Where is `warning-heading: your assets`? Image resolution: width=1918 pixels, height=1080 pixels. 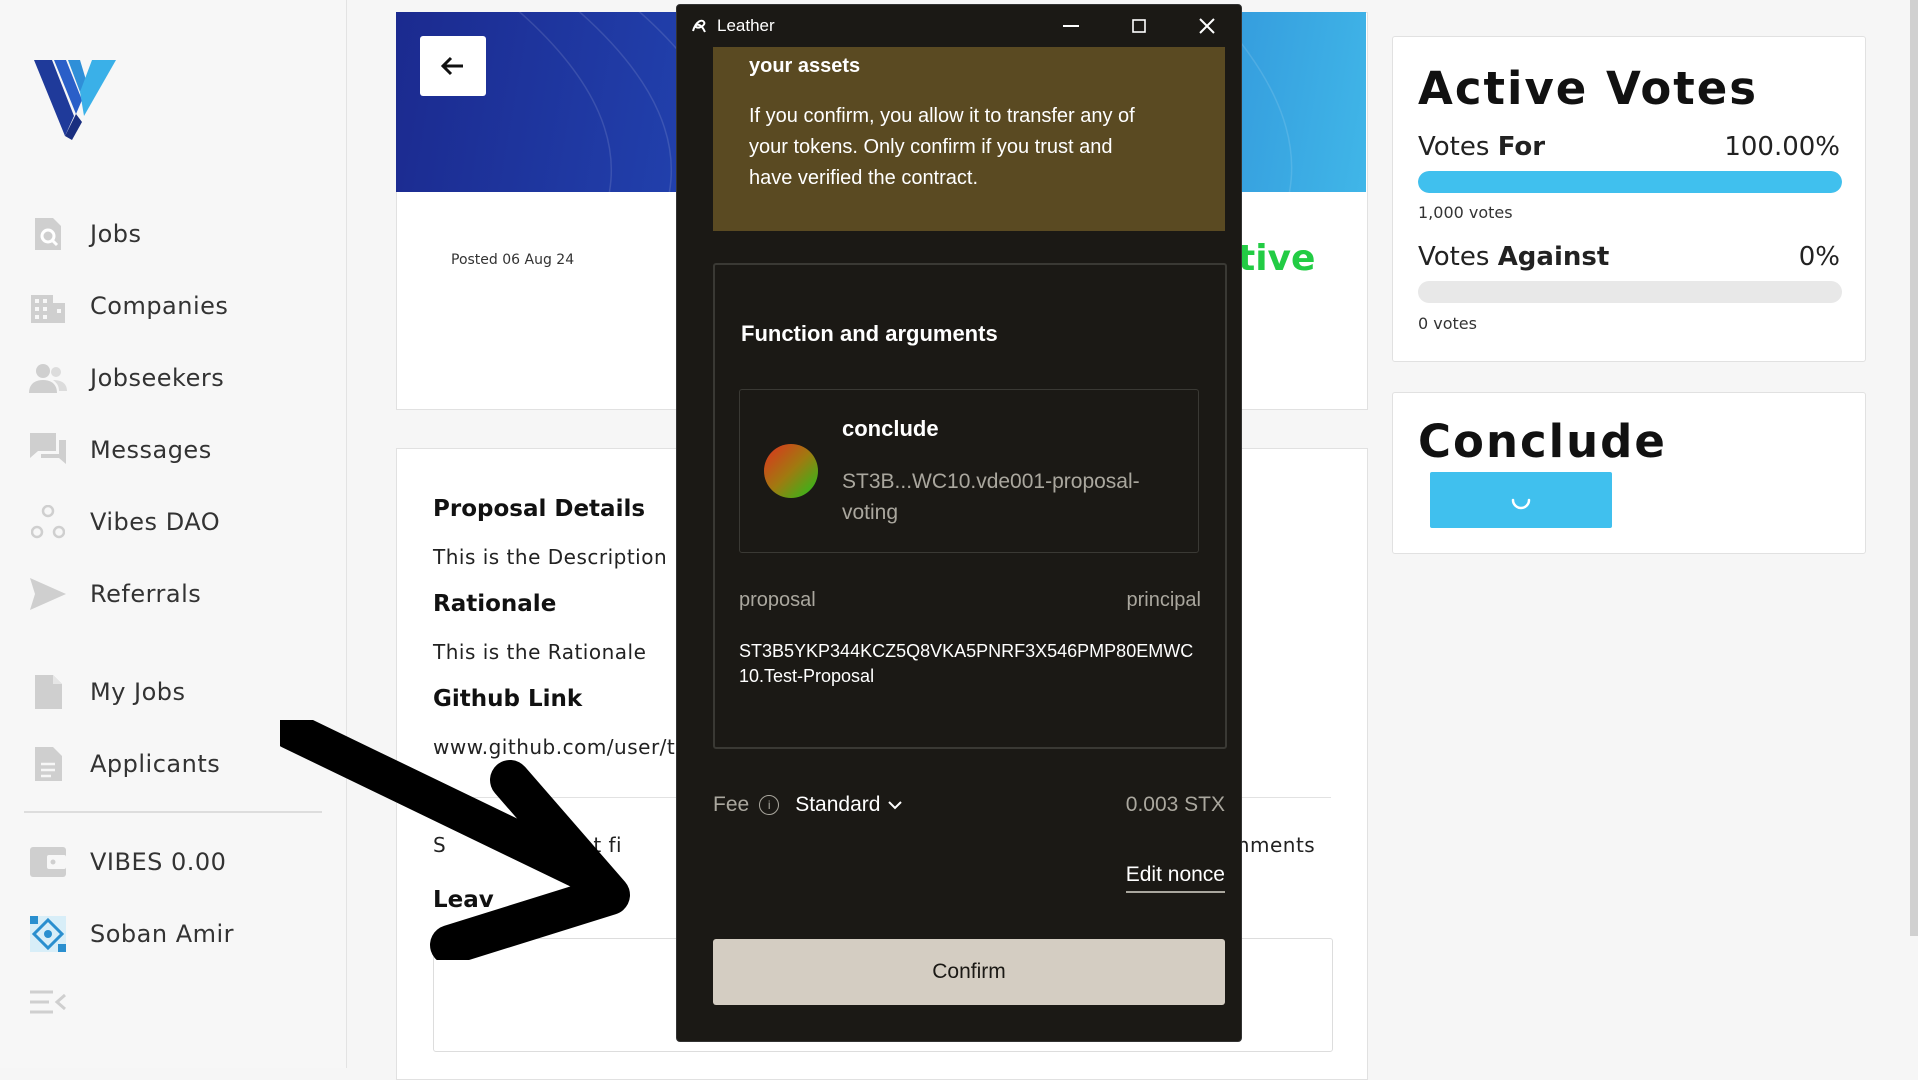 warning-heading: your assets is located at coordinates (805, 66).